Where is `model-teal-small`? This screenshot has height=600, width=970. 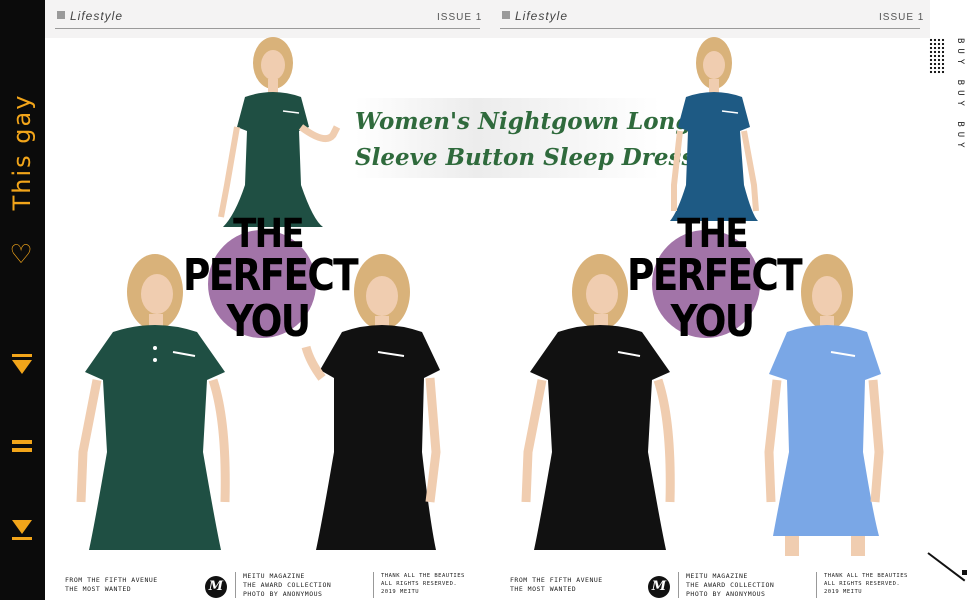
model-teal-small is located at coordinates (715, 135).